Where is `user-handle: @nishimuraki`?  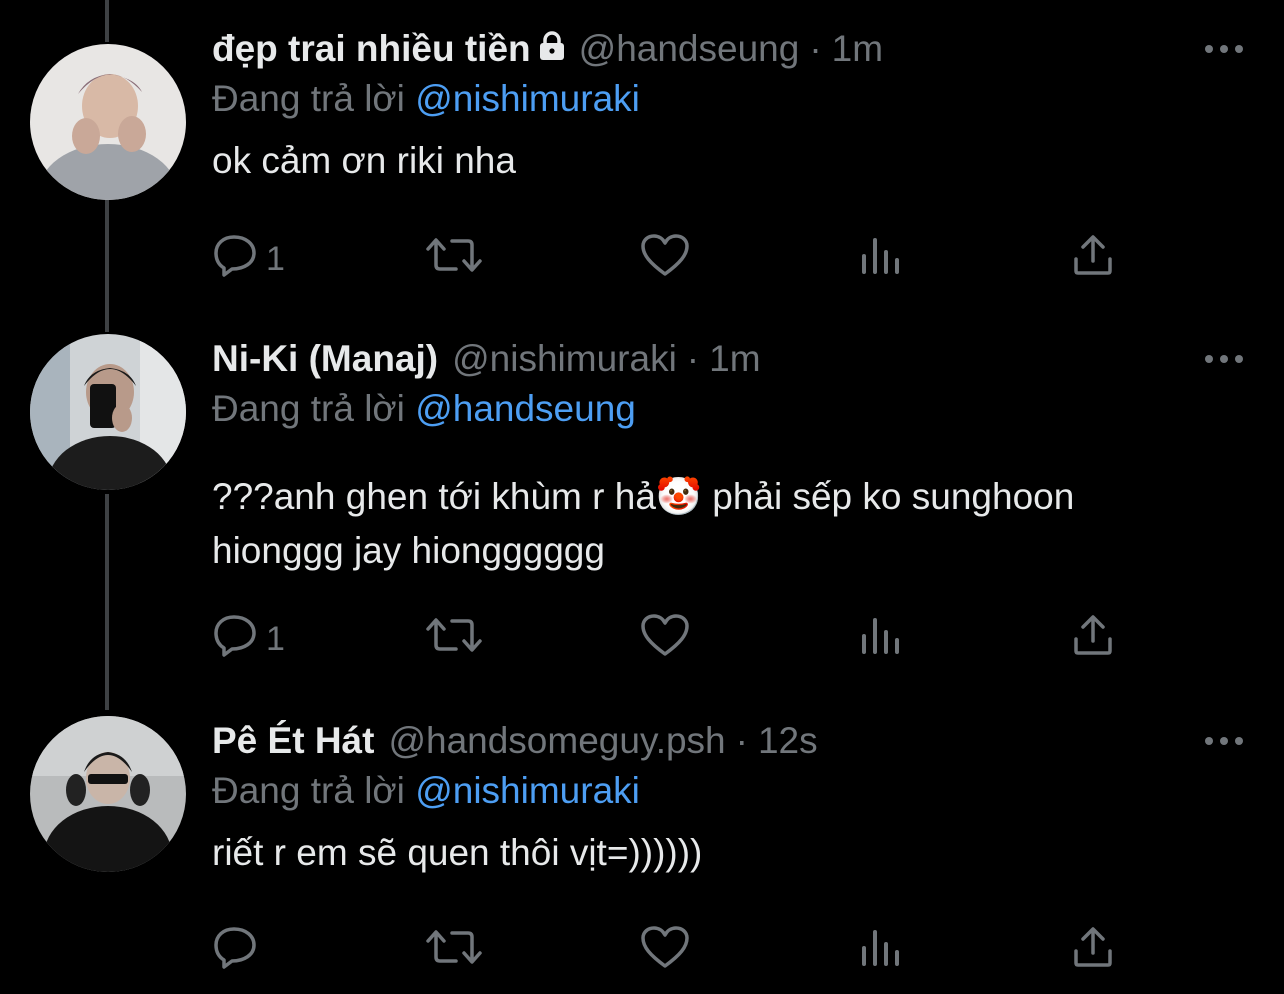 user-handle: @nishimuraki is located at coordinates (564, 359).